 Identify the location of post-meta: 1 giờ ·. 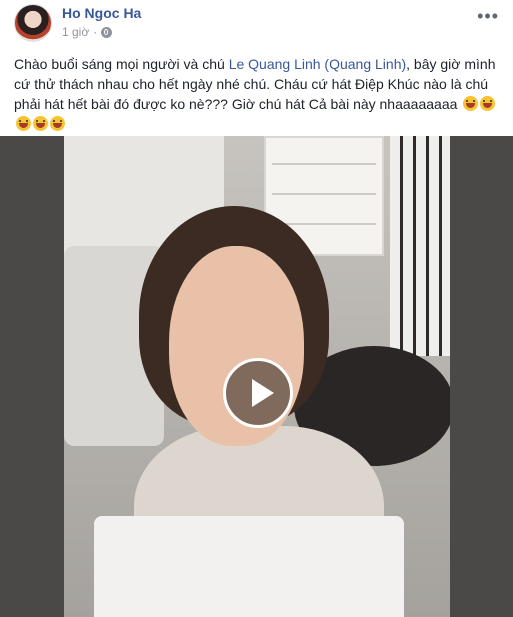
(87, 32).